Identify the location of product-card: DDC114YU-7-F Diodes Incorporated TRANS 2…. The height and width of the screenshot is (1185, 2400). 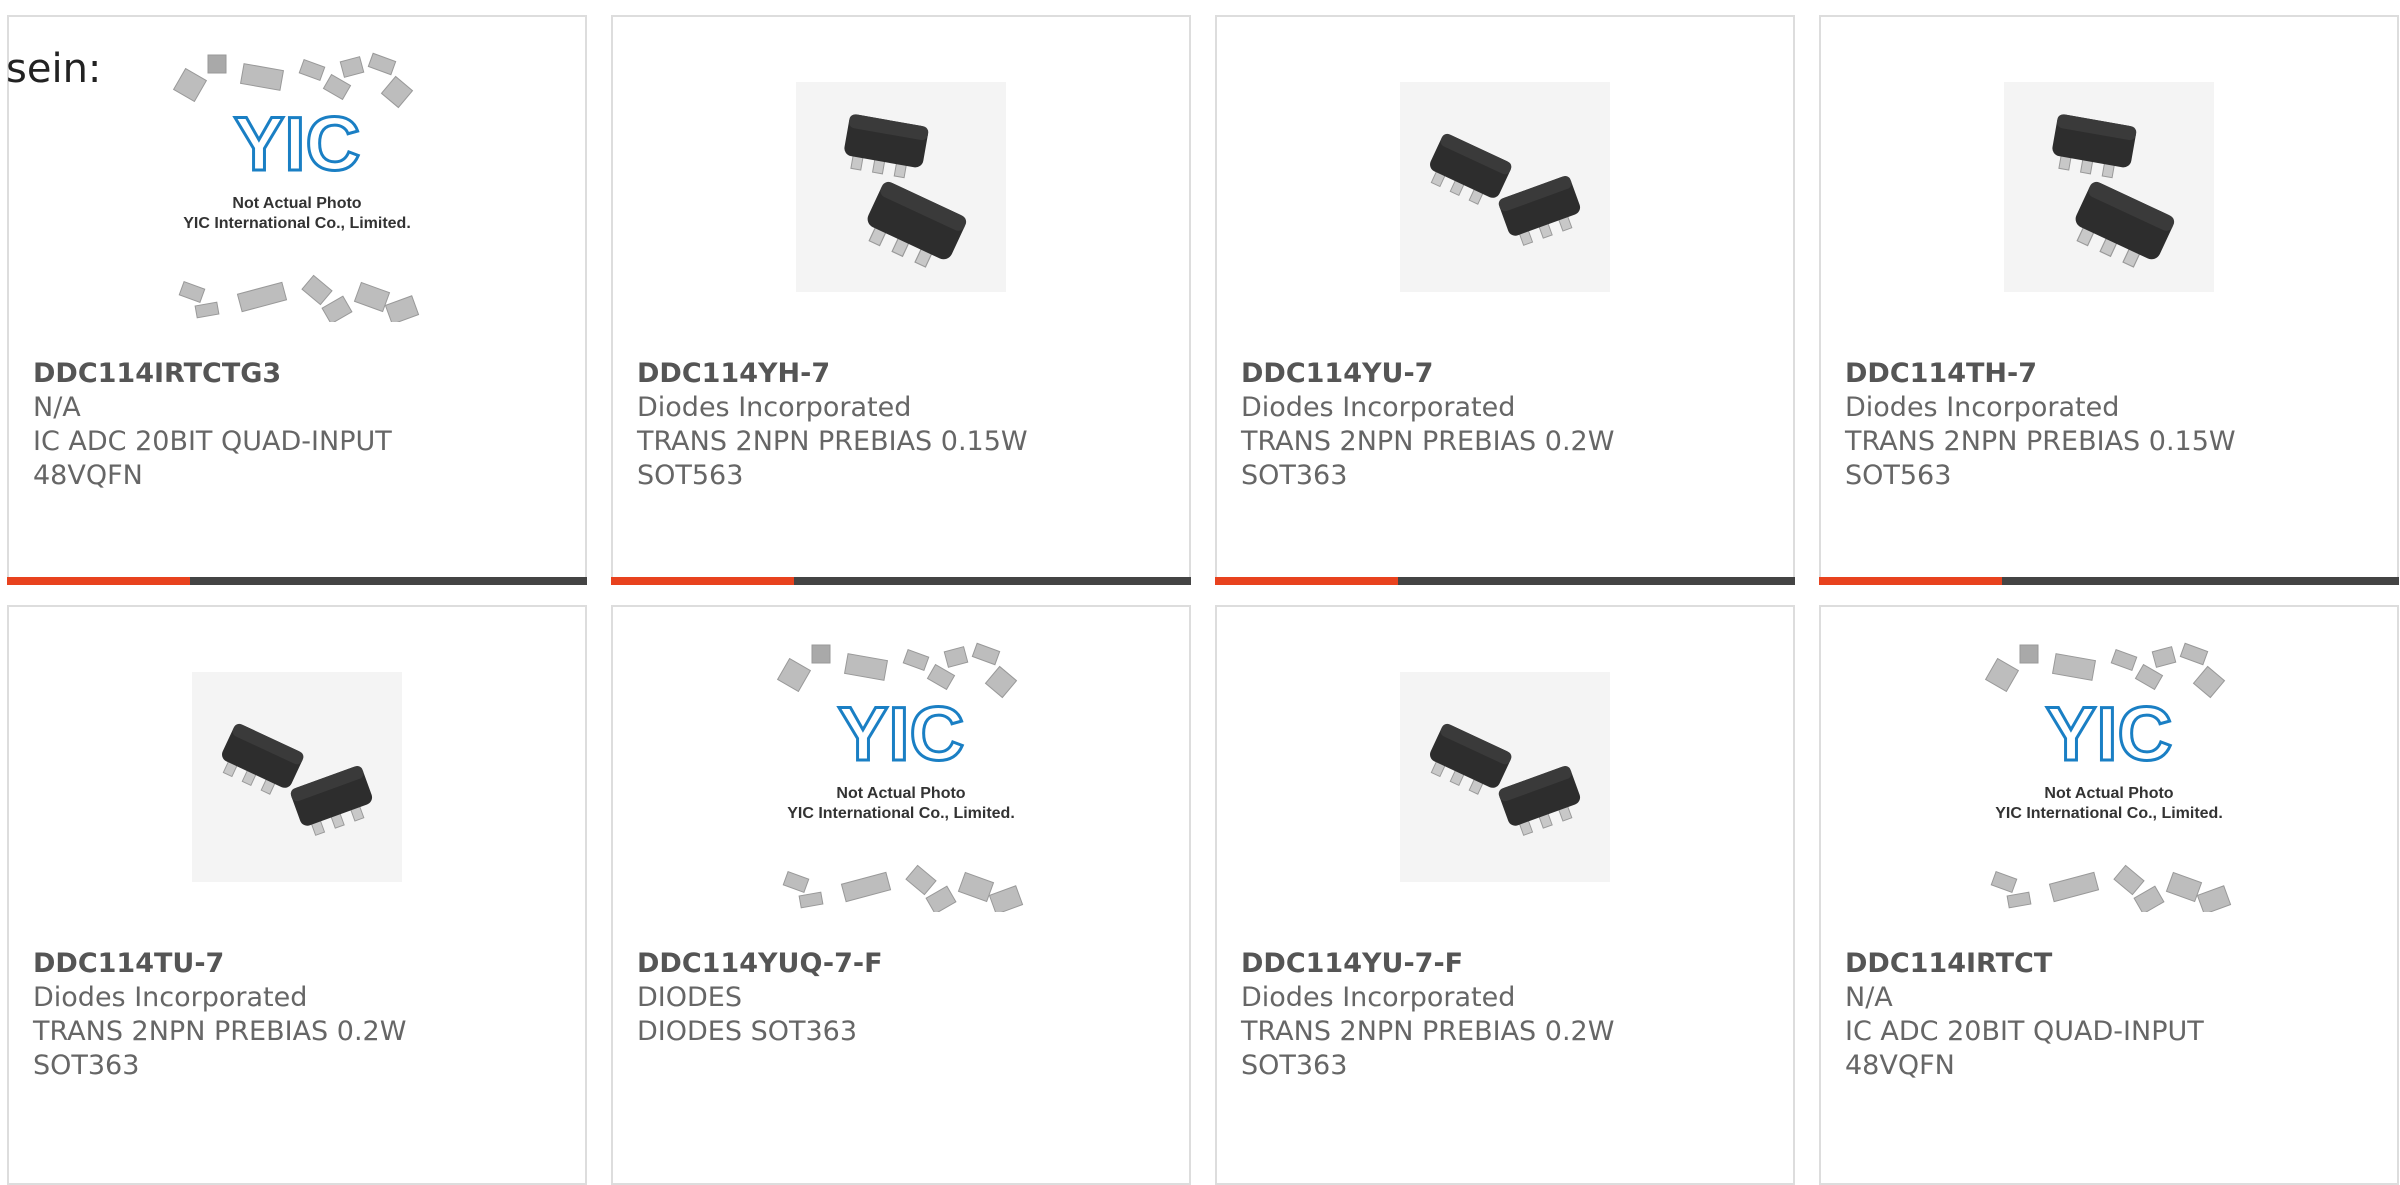
(1505, 895).